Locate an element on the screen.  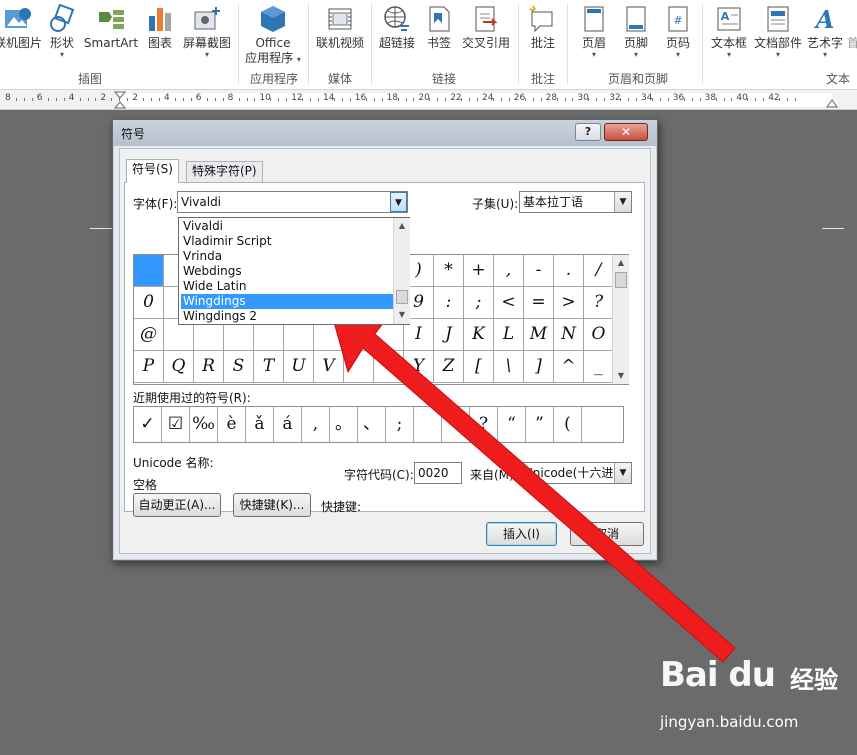
scroll-thumb is located at coordinates (402, 297).